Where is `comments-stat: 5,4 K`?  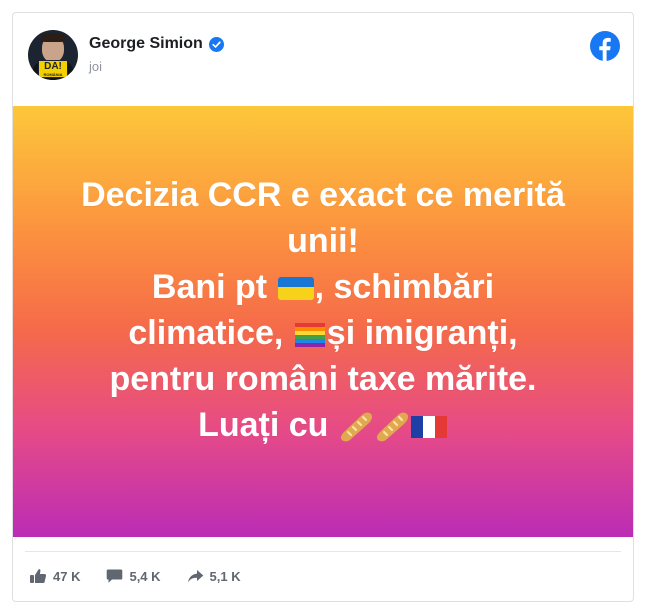
comments-stat: 5,4 K is located at coordinates (133, 576).